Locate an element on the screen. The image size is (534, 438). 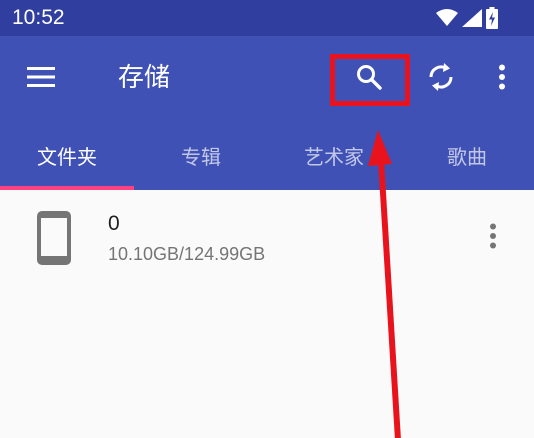
tab-songs: 歌曲 is located at coordinates (467, 155).